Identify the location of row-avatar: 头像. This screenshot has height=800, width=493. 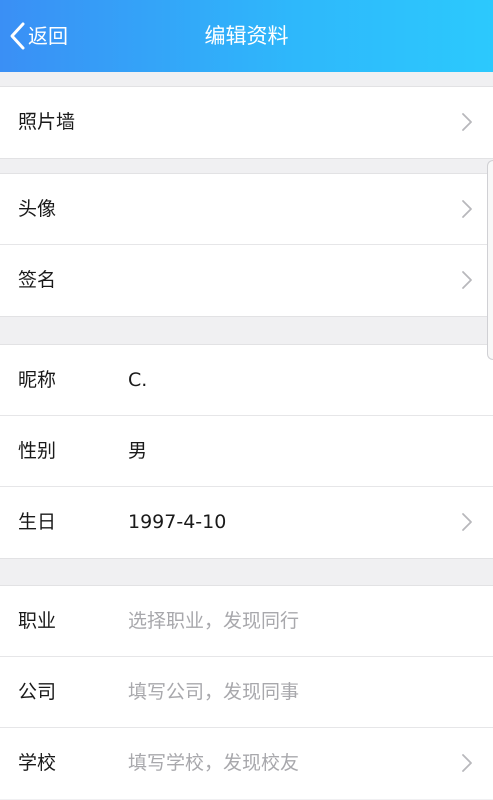
(246, 209).